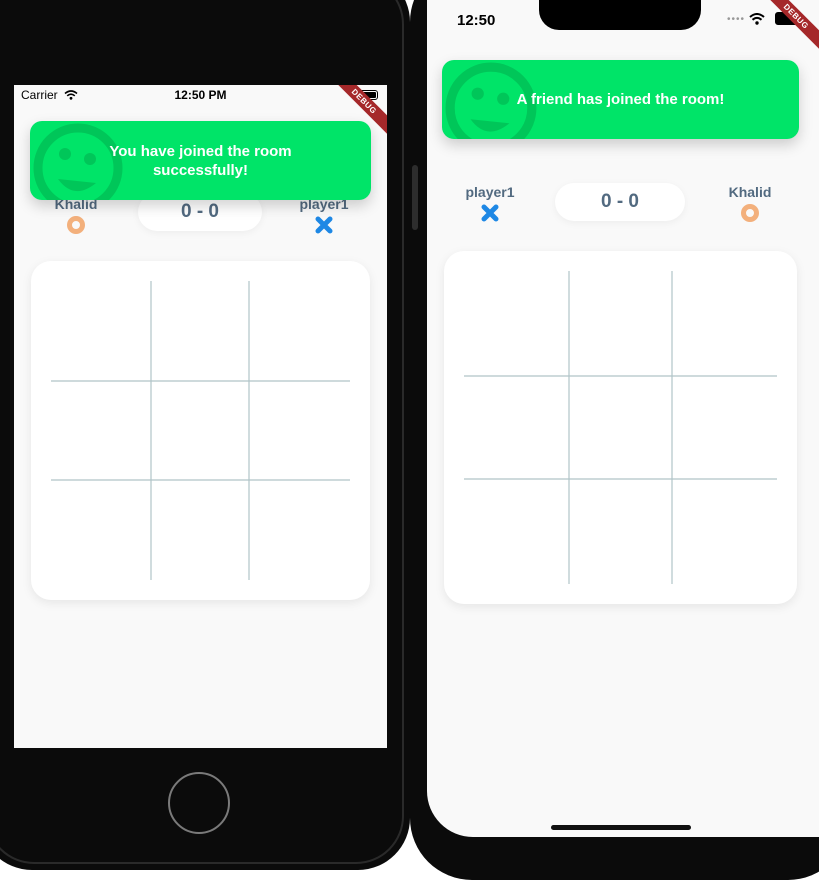 Image resolution: width=819 pixels, height=880 pixels. Describe the element at coordinates (199, 803) in the screenshot. I see `home-button` at that location.